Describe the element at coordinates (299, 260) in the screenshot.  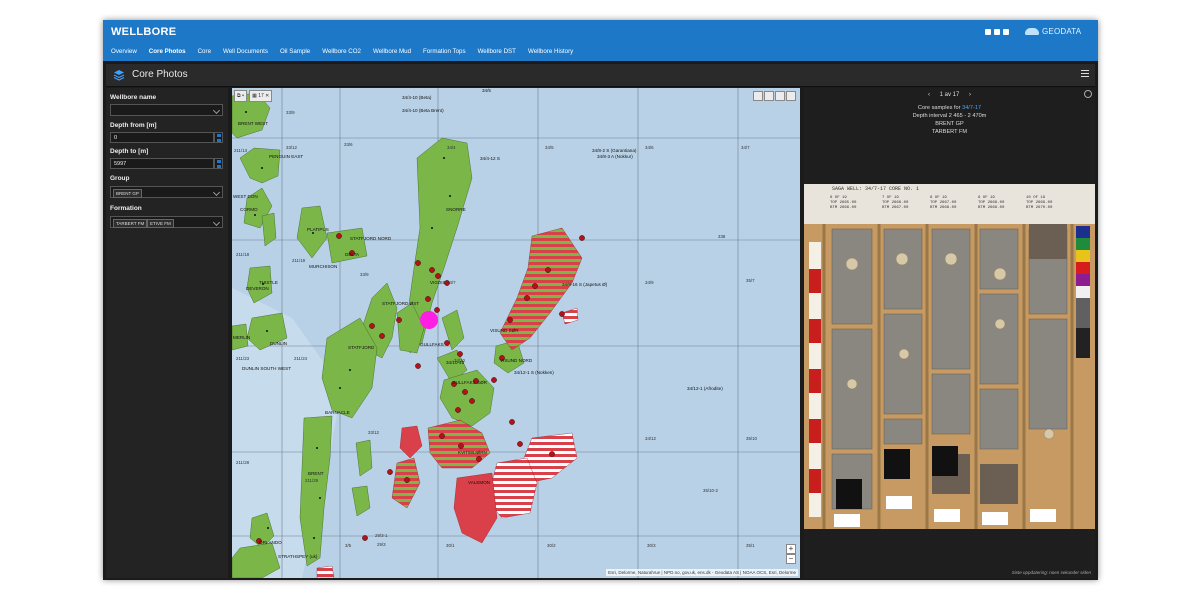
I see `block-label: 211/19` at that location.